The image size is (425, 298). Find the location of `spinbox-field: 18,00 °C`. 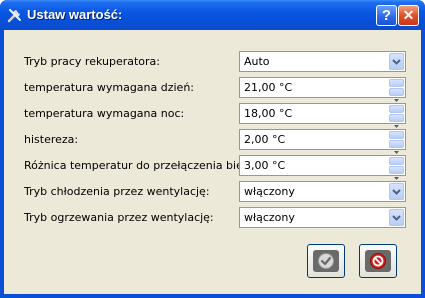

spinbox-field: 18,00 °C is located at coordinates (322, 115).